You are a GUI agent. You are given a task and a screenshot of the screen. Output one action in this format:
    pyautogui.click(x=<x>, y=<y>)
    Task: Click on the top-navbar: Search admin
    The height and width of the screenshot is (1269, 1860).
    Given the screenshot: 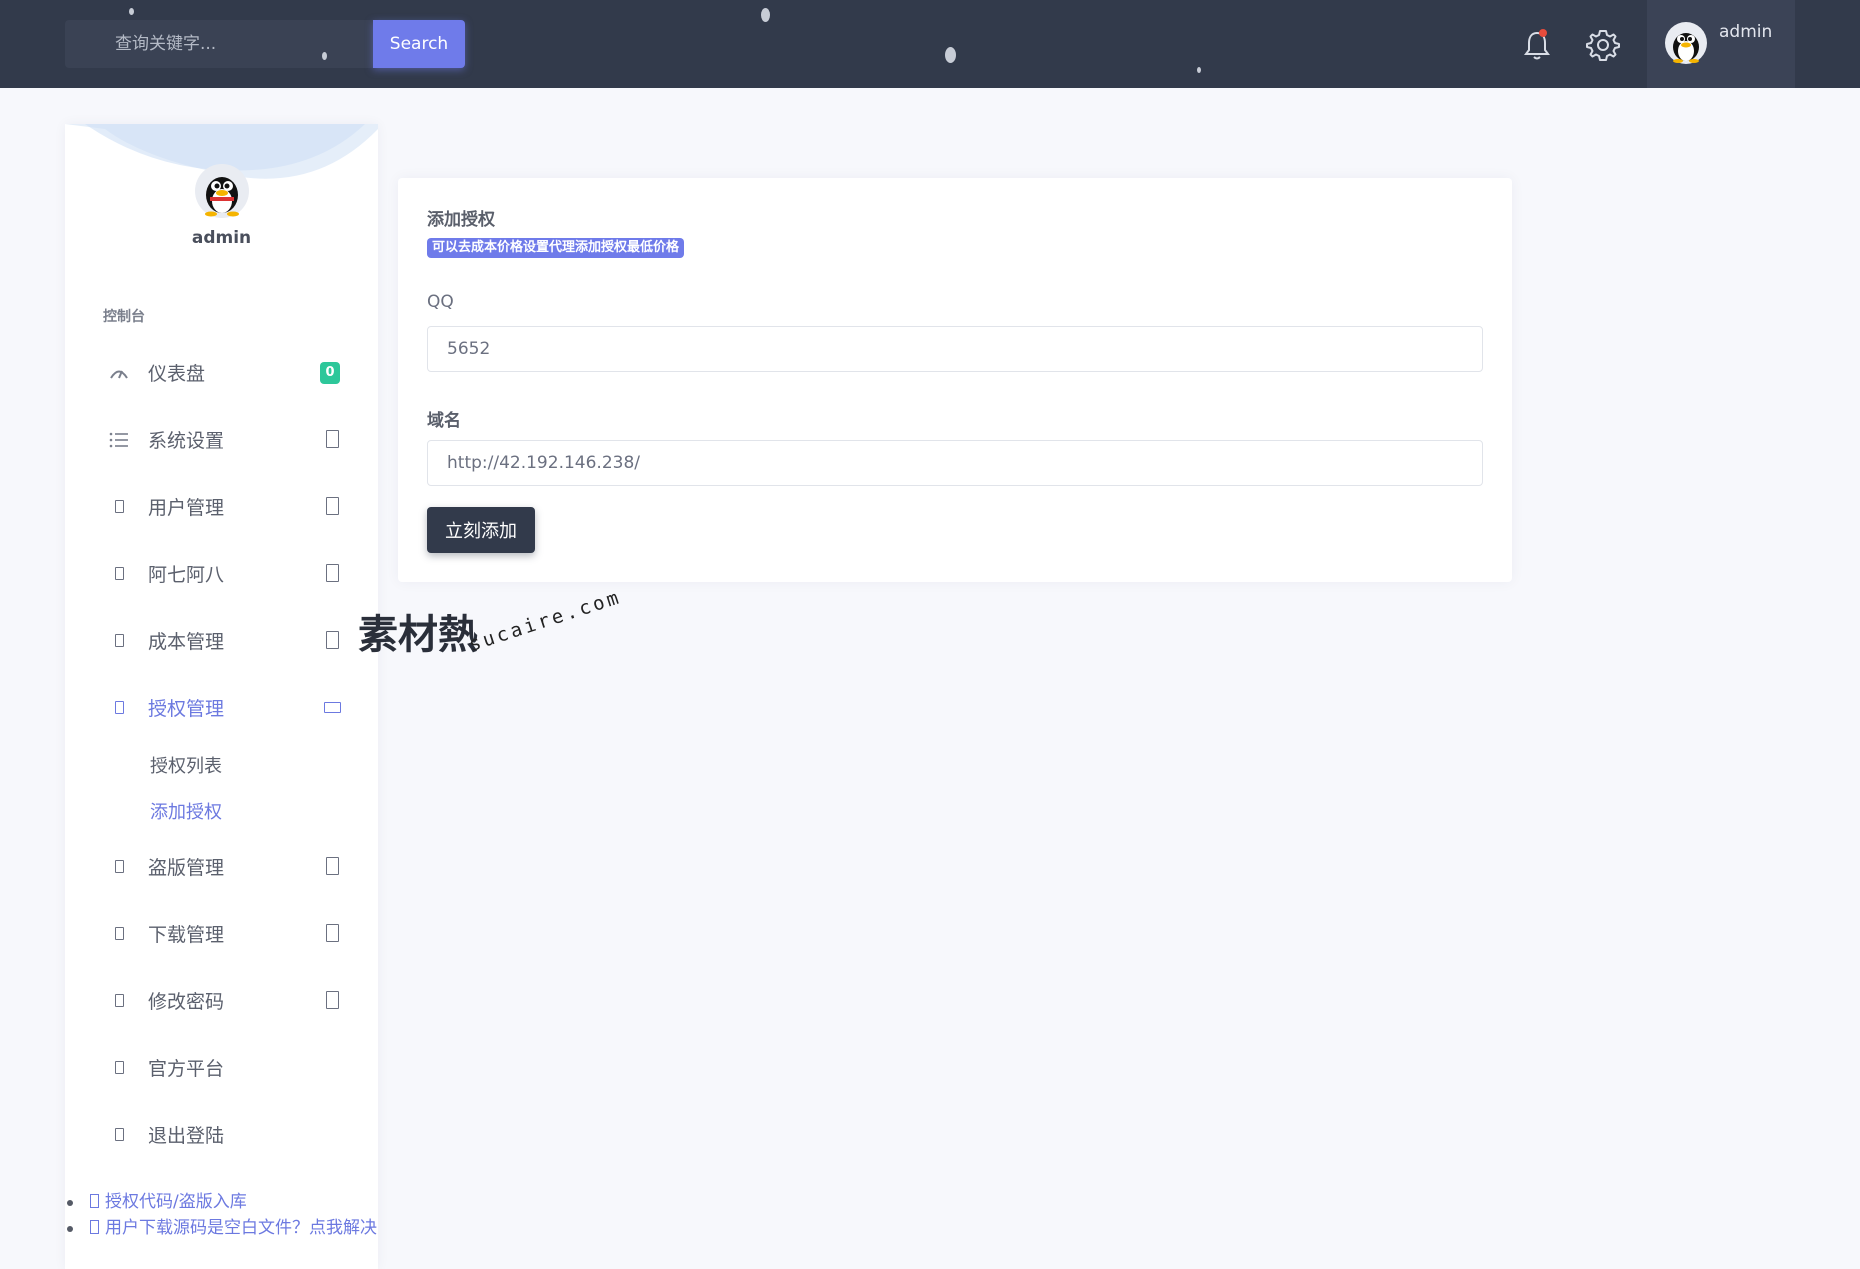 What is the action you would take?
    pyautogui.click(x=930, y=44)
    